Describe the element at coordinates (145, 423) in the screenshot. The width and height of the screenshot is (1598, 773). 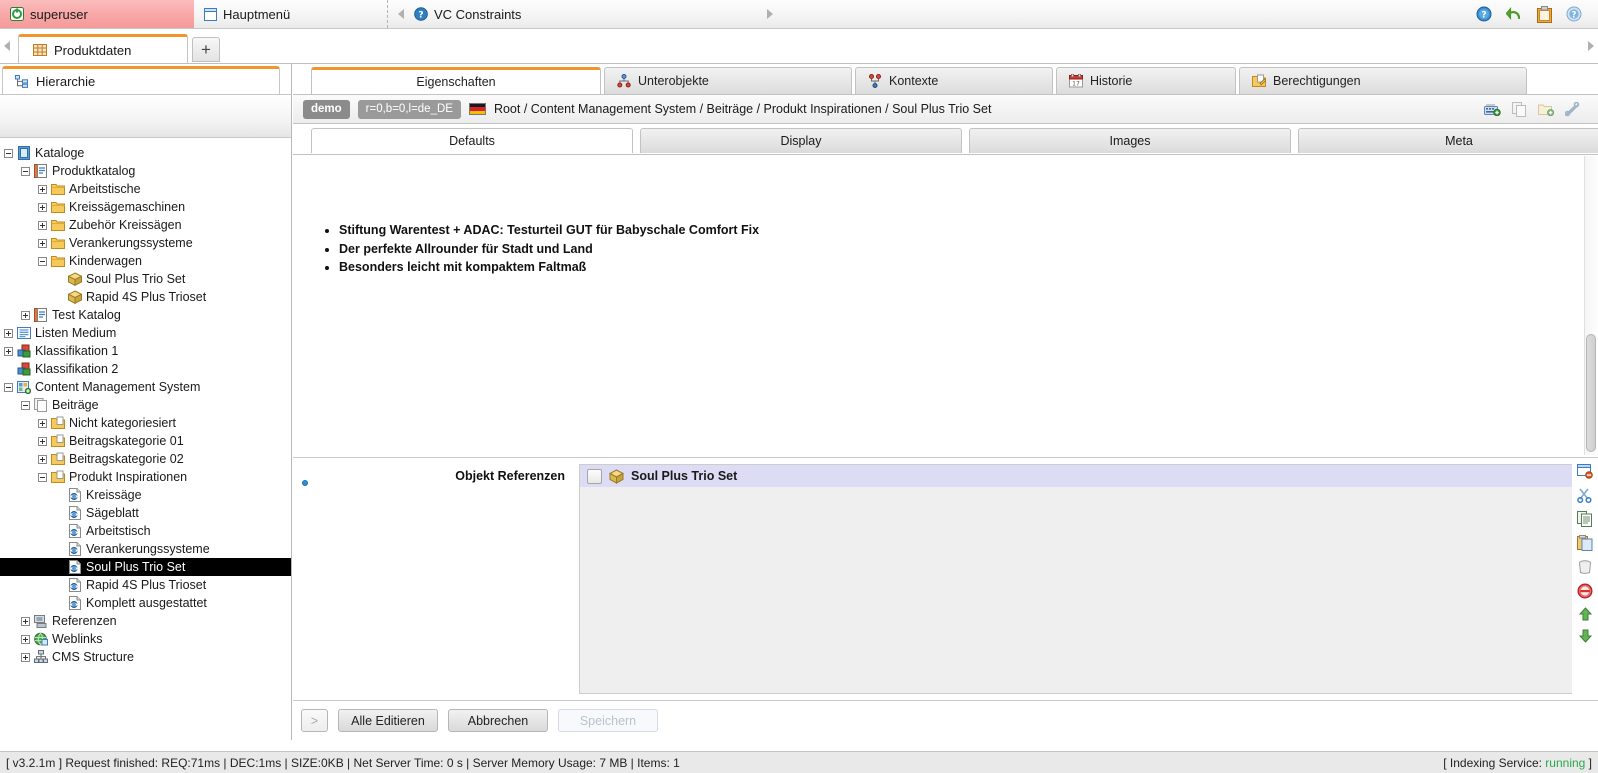
I see `tree-item: Nicht kategoriesiert` at that location.